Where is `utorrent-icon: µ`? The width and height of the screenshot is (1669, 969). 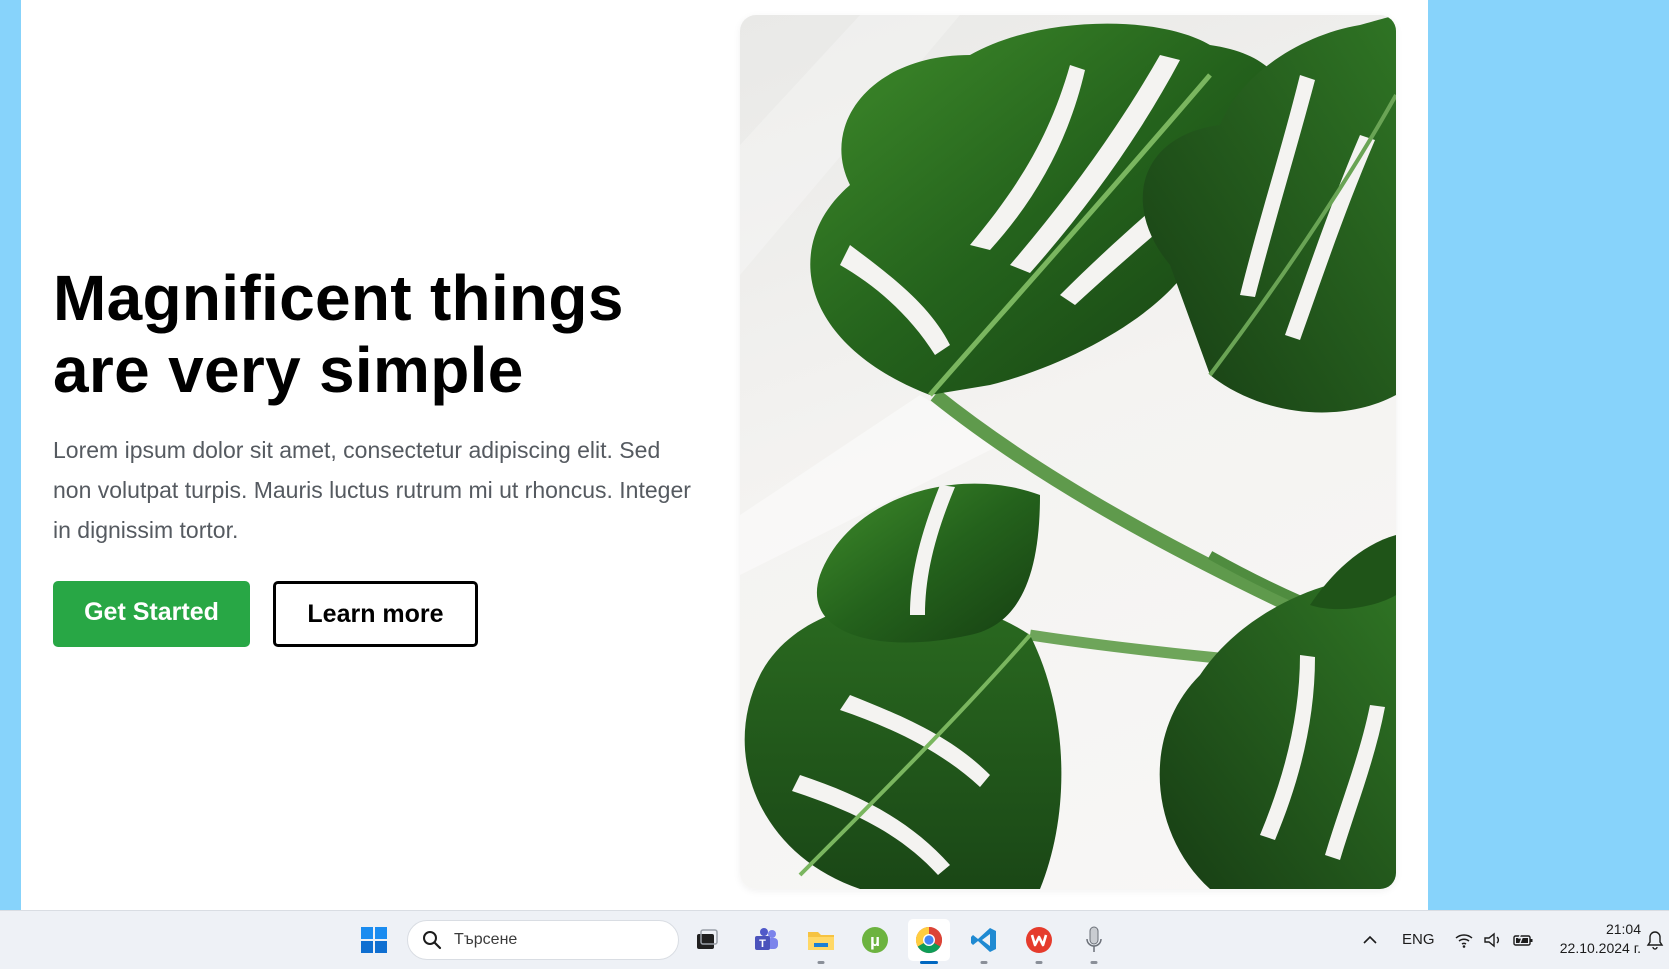
utorrent-icon: µ is located at coordinates (875, 940).